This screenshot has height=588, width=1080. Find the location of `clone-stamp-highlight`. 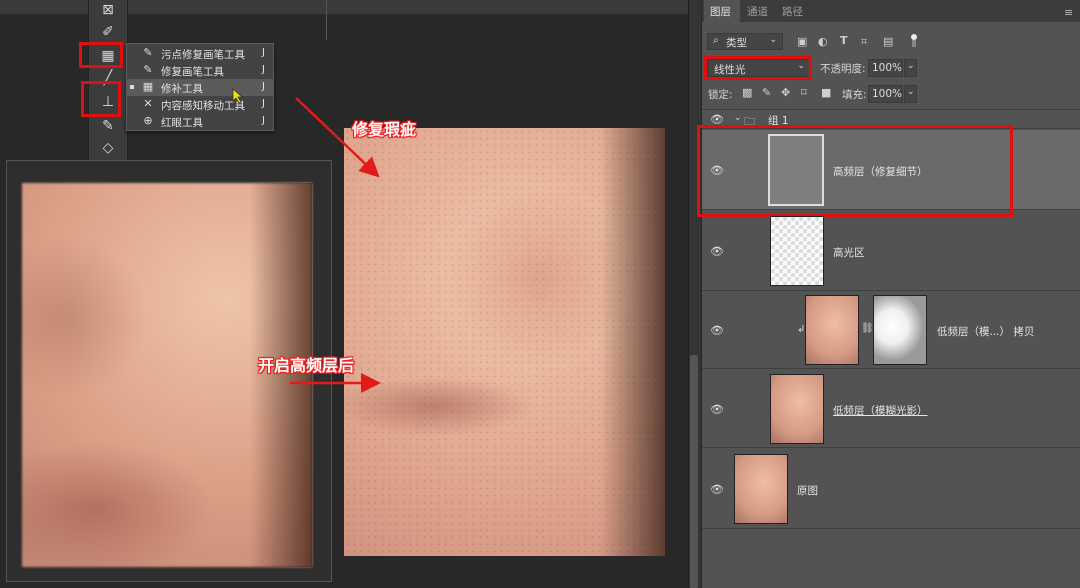

clone-stamp-highlight is located at coordinates (101, 99).